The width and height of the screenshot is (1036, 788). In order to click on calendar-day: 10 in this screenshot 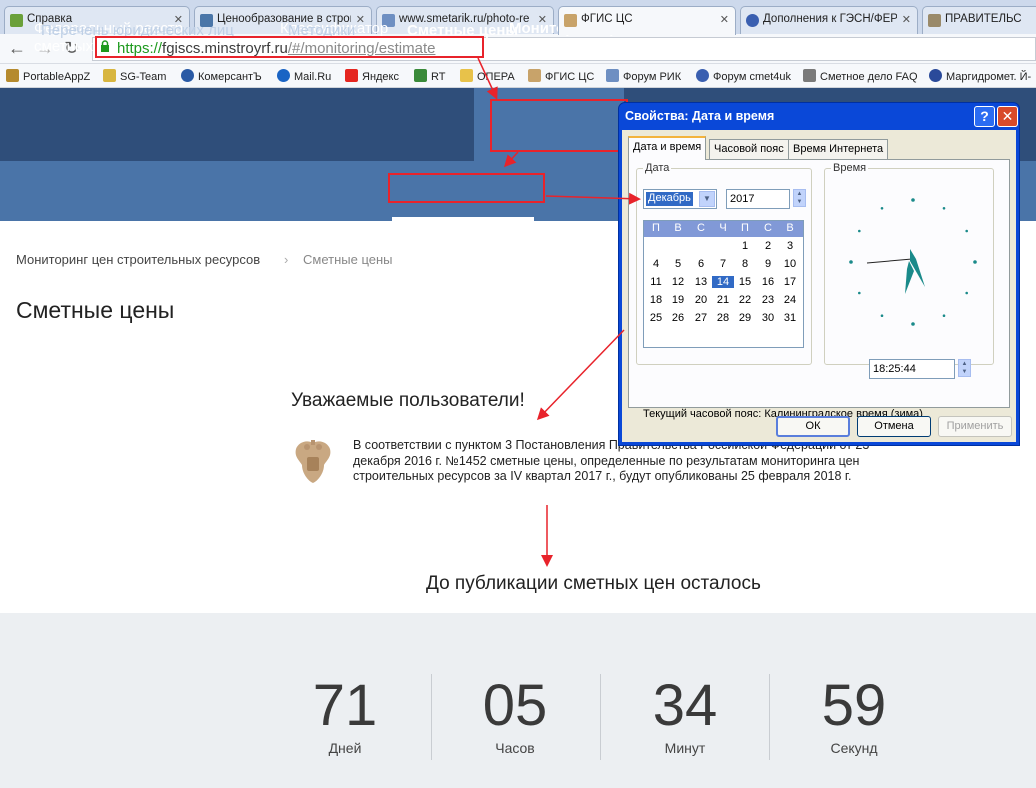, I will do `click(790, 264)`.